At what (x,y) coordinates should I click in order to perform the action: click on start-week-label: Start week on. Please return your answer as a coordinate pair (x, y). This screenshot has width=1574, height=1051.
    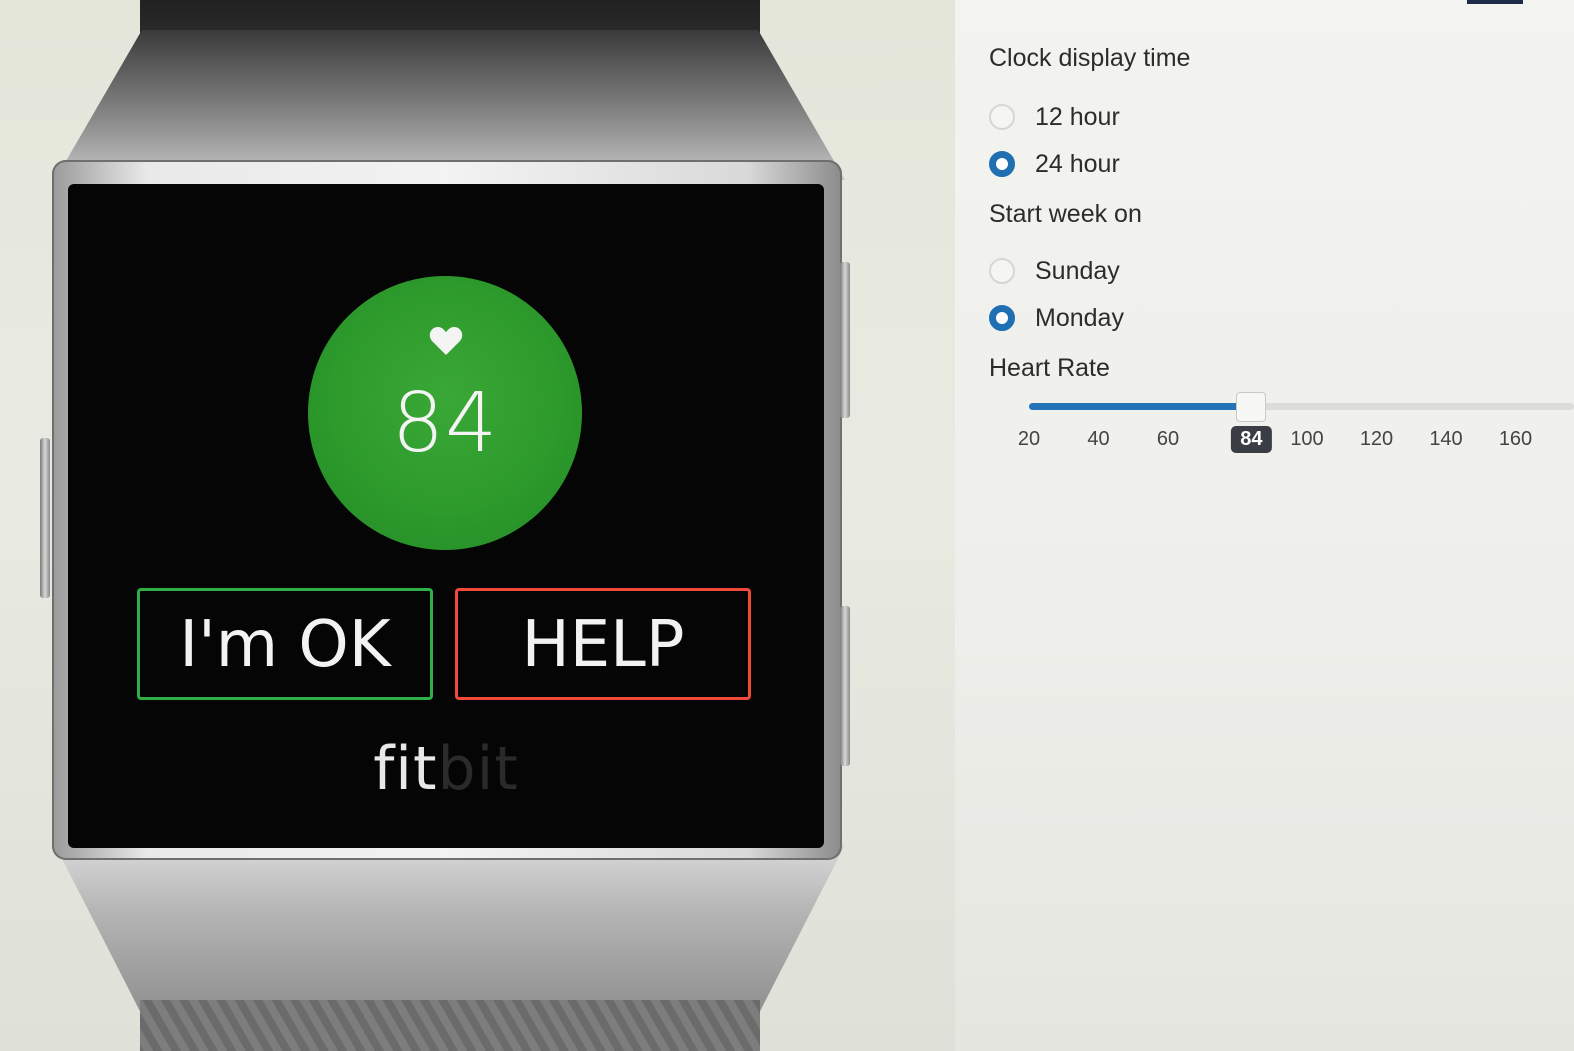
    Looking at the image, I should click on (1065, 214).